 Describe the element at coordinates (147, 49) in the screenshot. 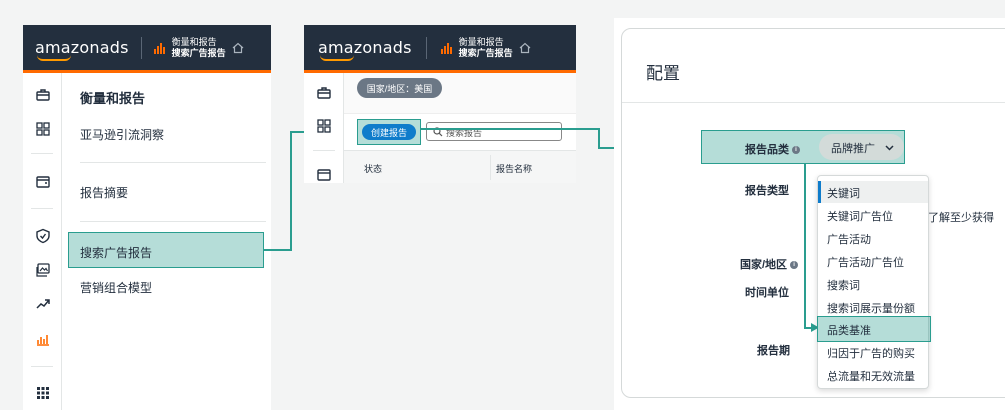

I see `panel1-topbar: amazonads 衡量和报告 搜索广告报告` at that location.